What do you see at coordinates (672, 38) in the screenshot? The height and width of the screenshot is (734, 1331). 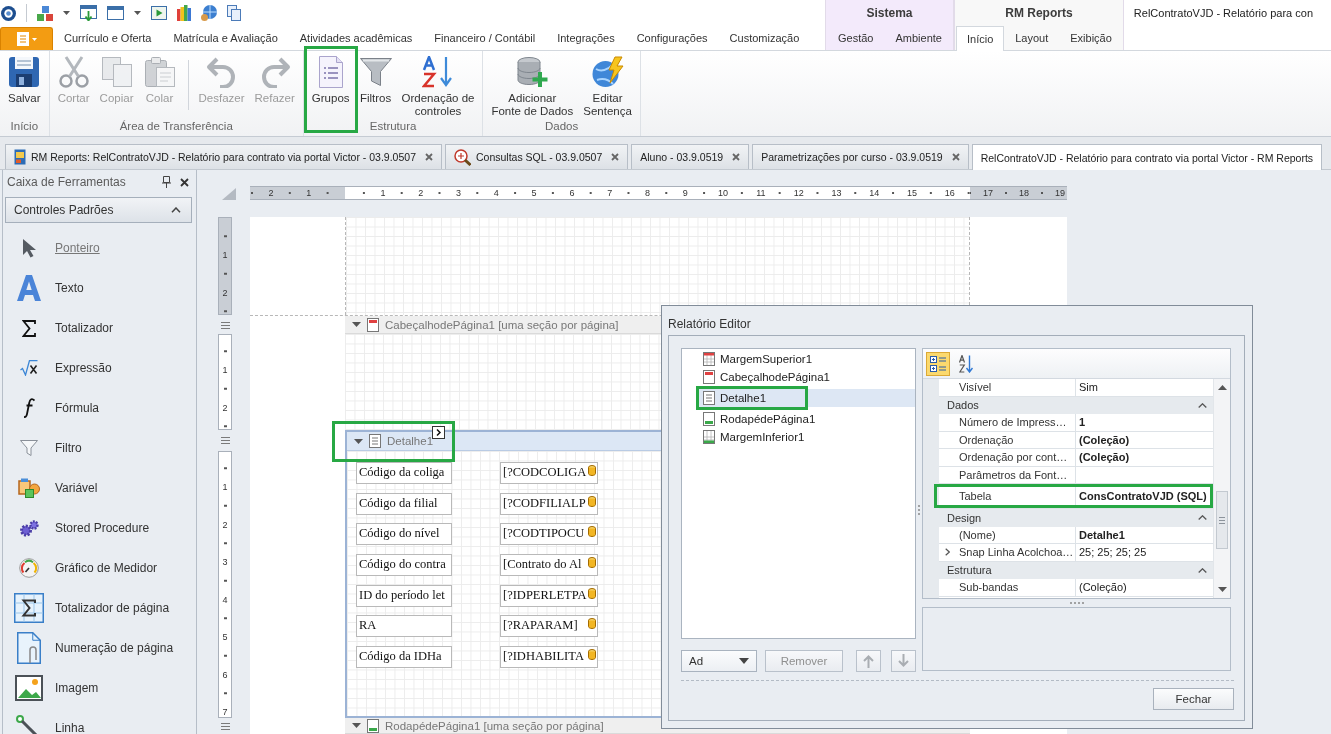 I see `ribbon-tab: Configurações` at bounding box center [672, 38].